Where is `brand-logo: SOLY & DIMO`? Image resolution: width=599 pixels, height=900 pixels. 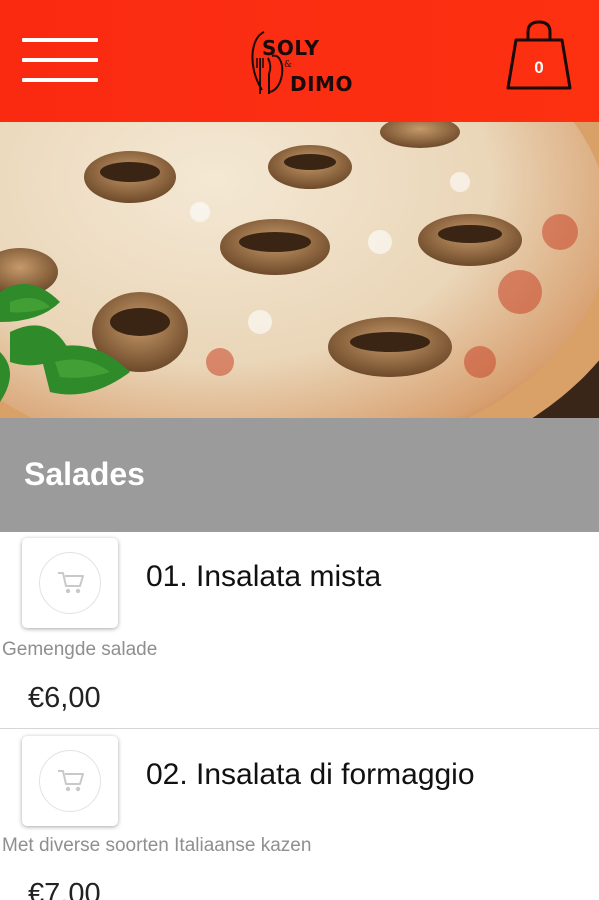
brand-logo: SOLY & DIMO is located at coordinates (301, 63).